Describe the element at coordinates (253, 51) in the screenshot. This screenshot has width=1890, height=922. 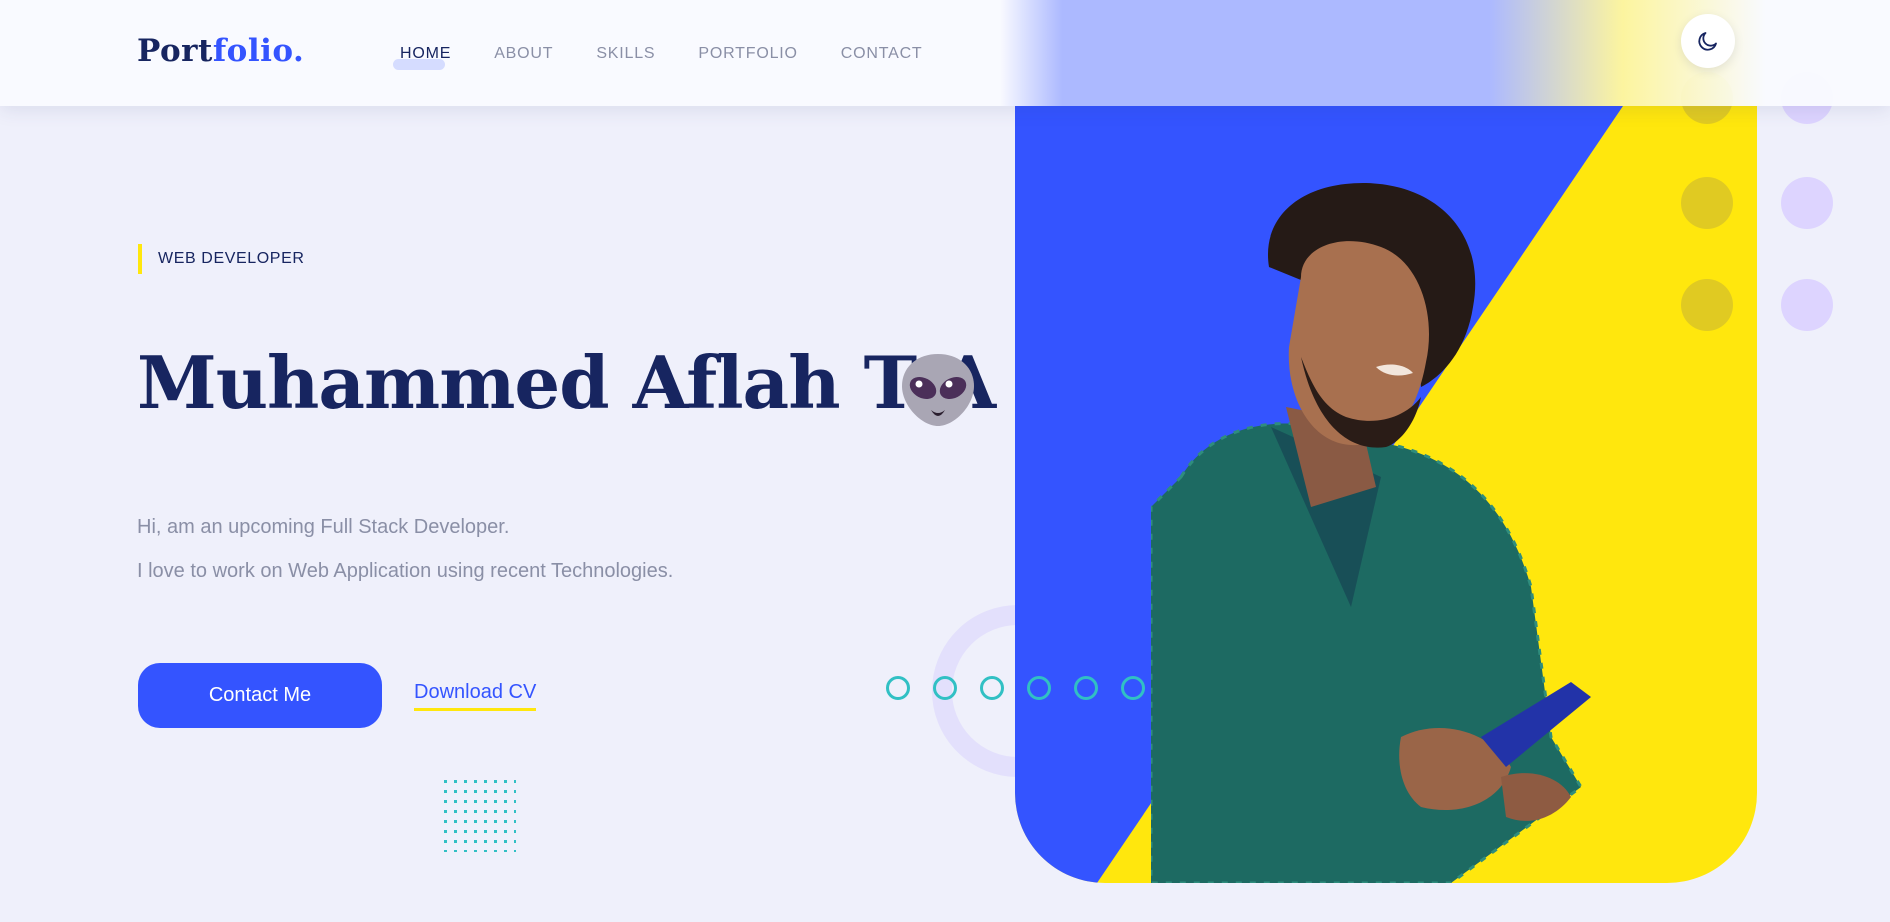
I see `logo-part-folio: folio` at that location.